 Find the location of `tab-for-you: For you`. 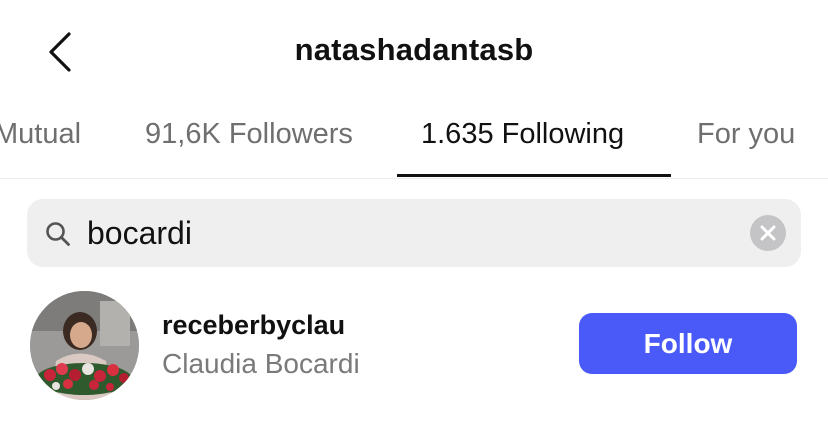

tab-for-you: For you is located at coordinates (746, 134).